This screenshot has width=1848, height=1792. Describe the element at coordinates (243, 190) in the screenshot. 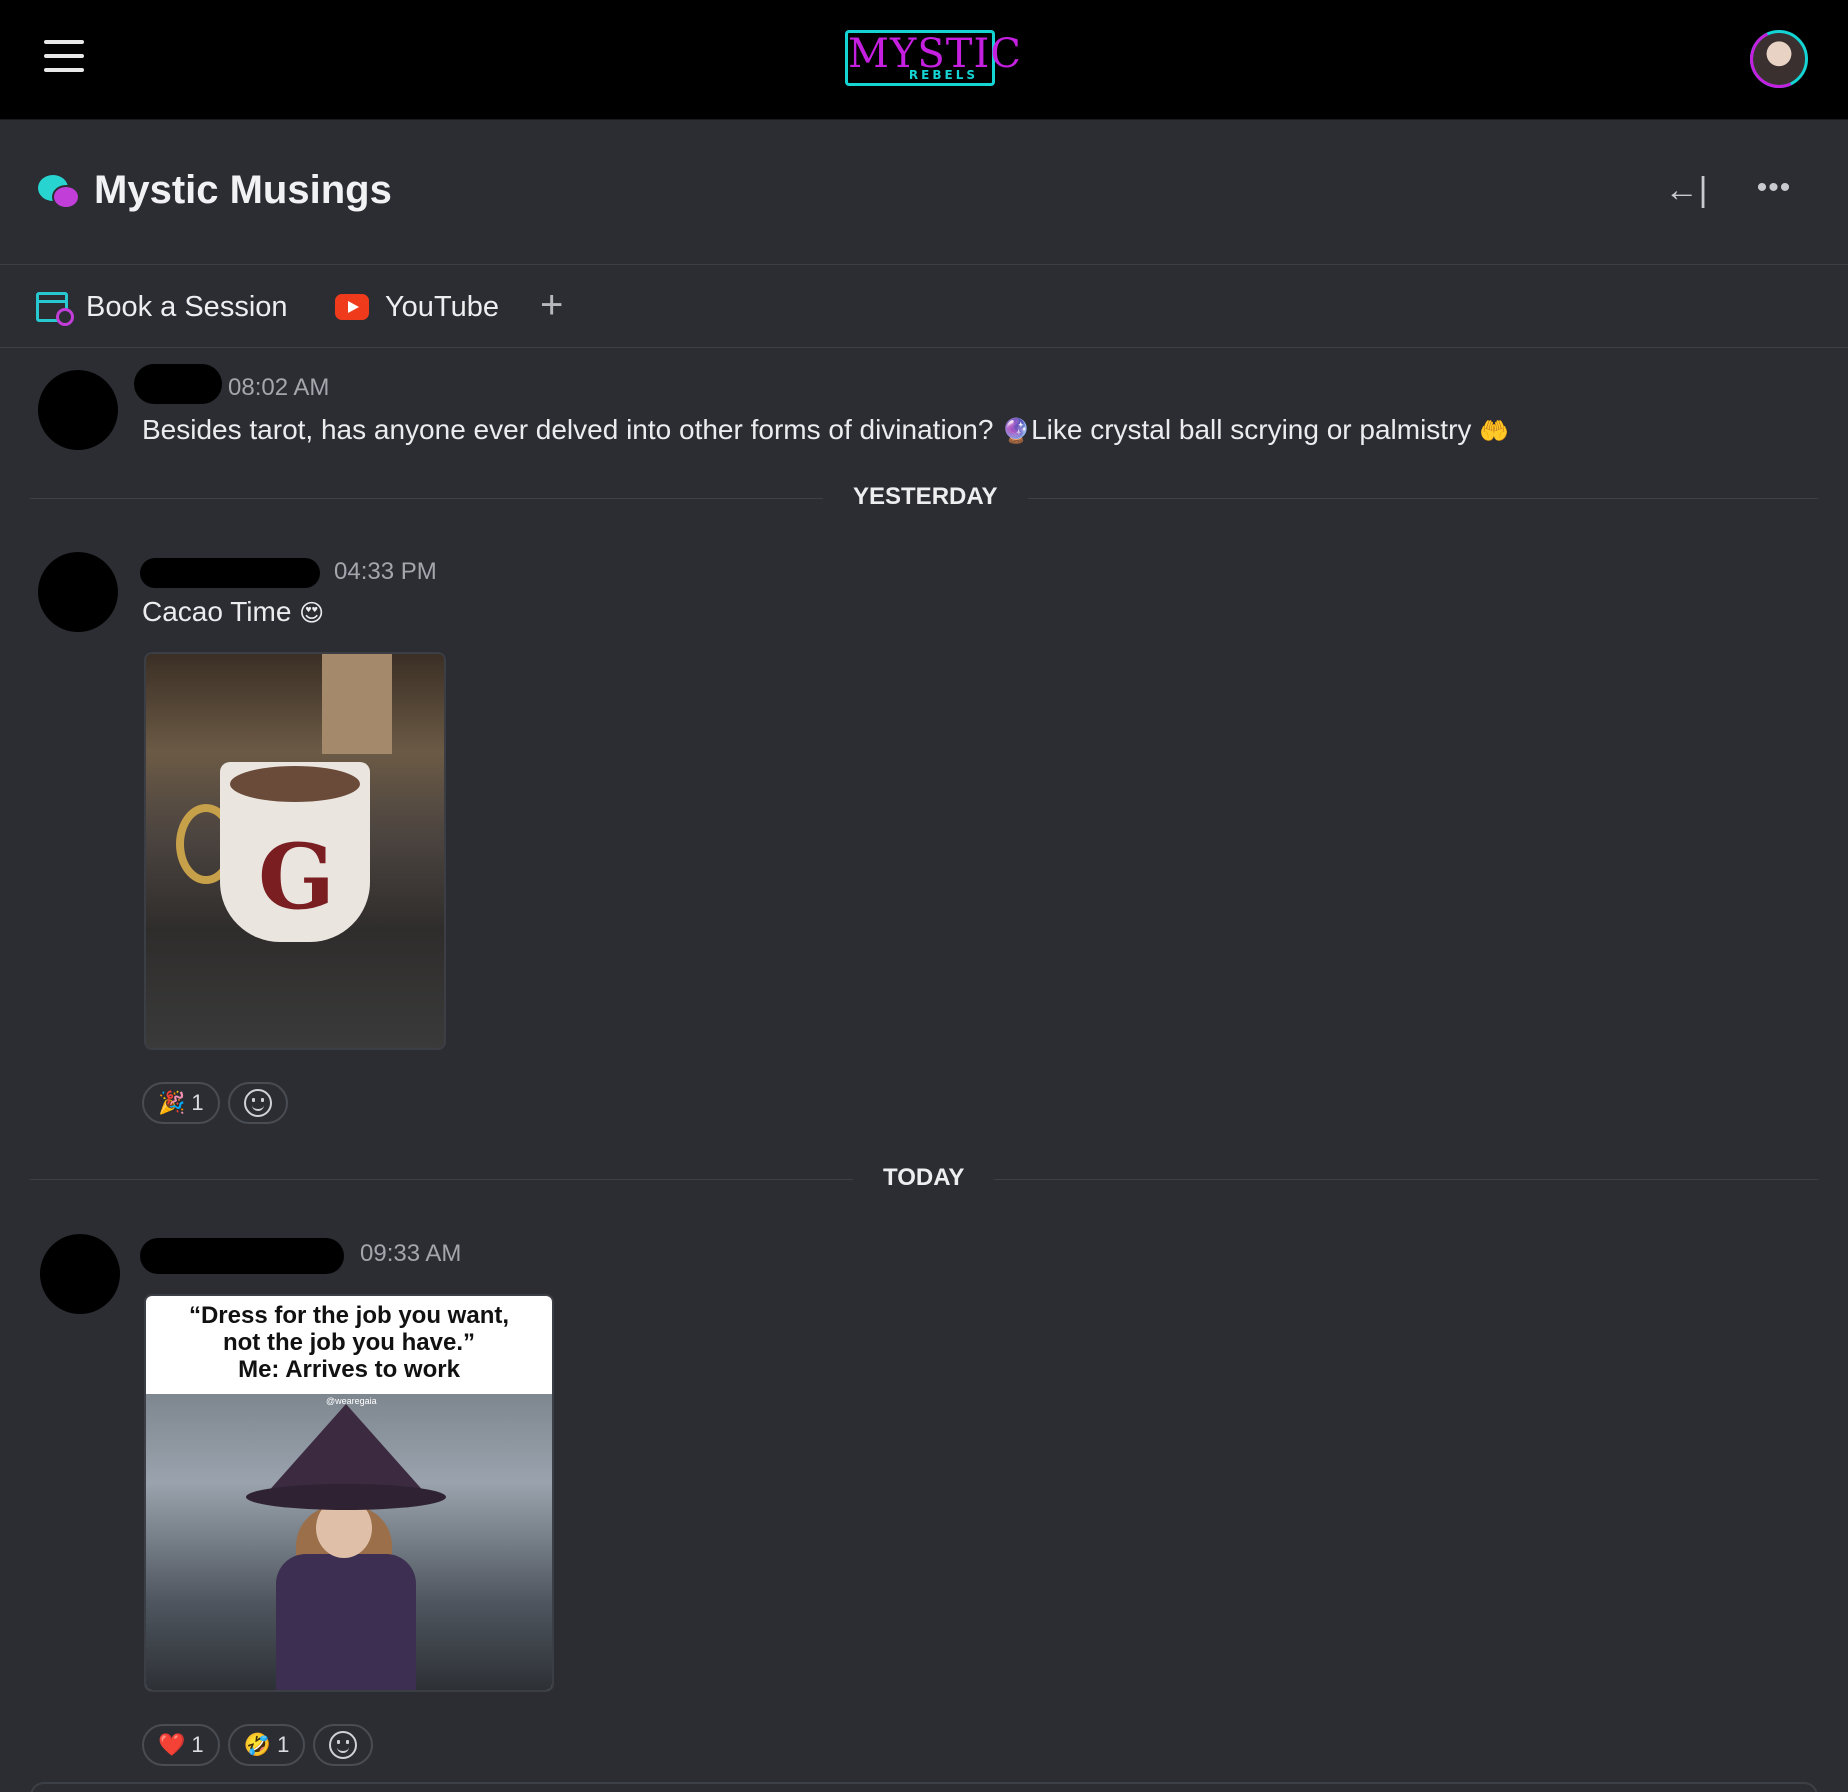

I see `channel-title: Mystic Musings` at that location.